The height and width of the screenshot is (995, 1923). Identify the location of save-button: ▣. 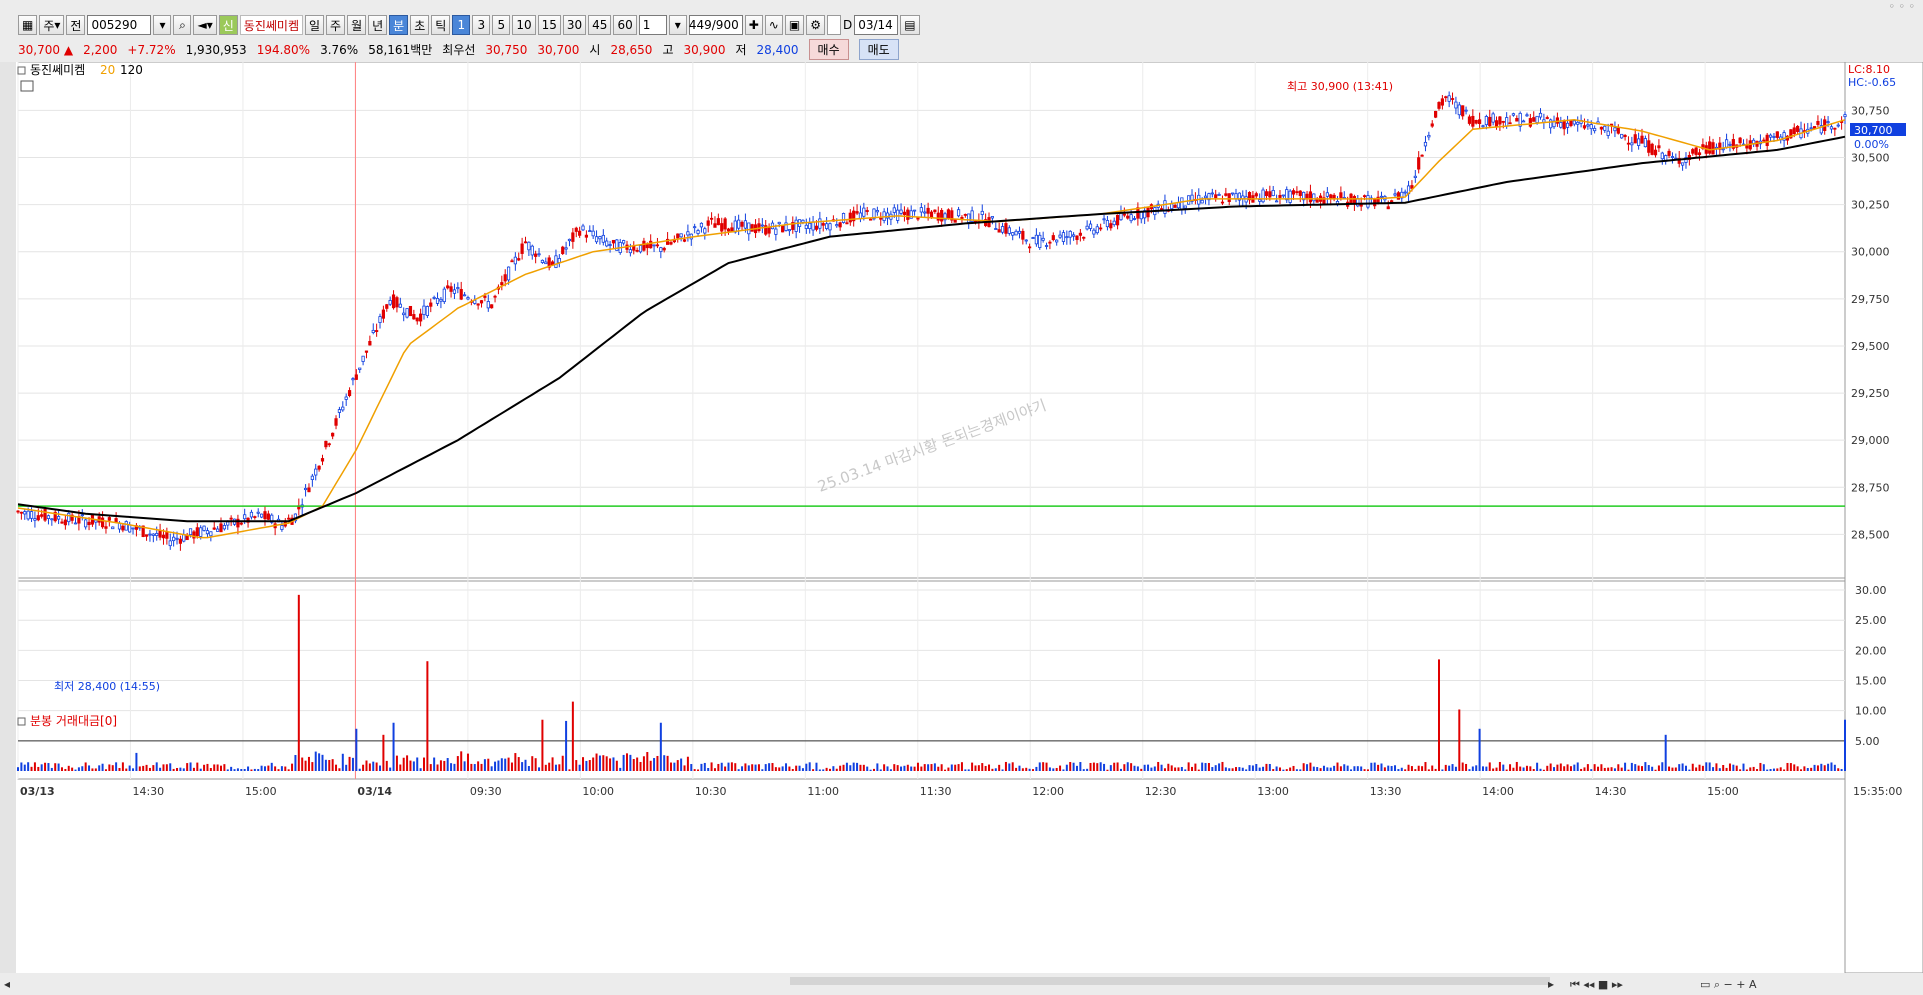
(794, 25).